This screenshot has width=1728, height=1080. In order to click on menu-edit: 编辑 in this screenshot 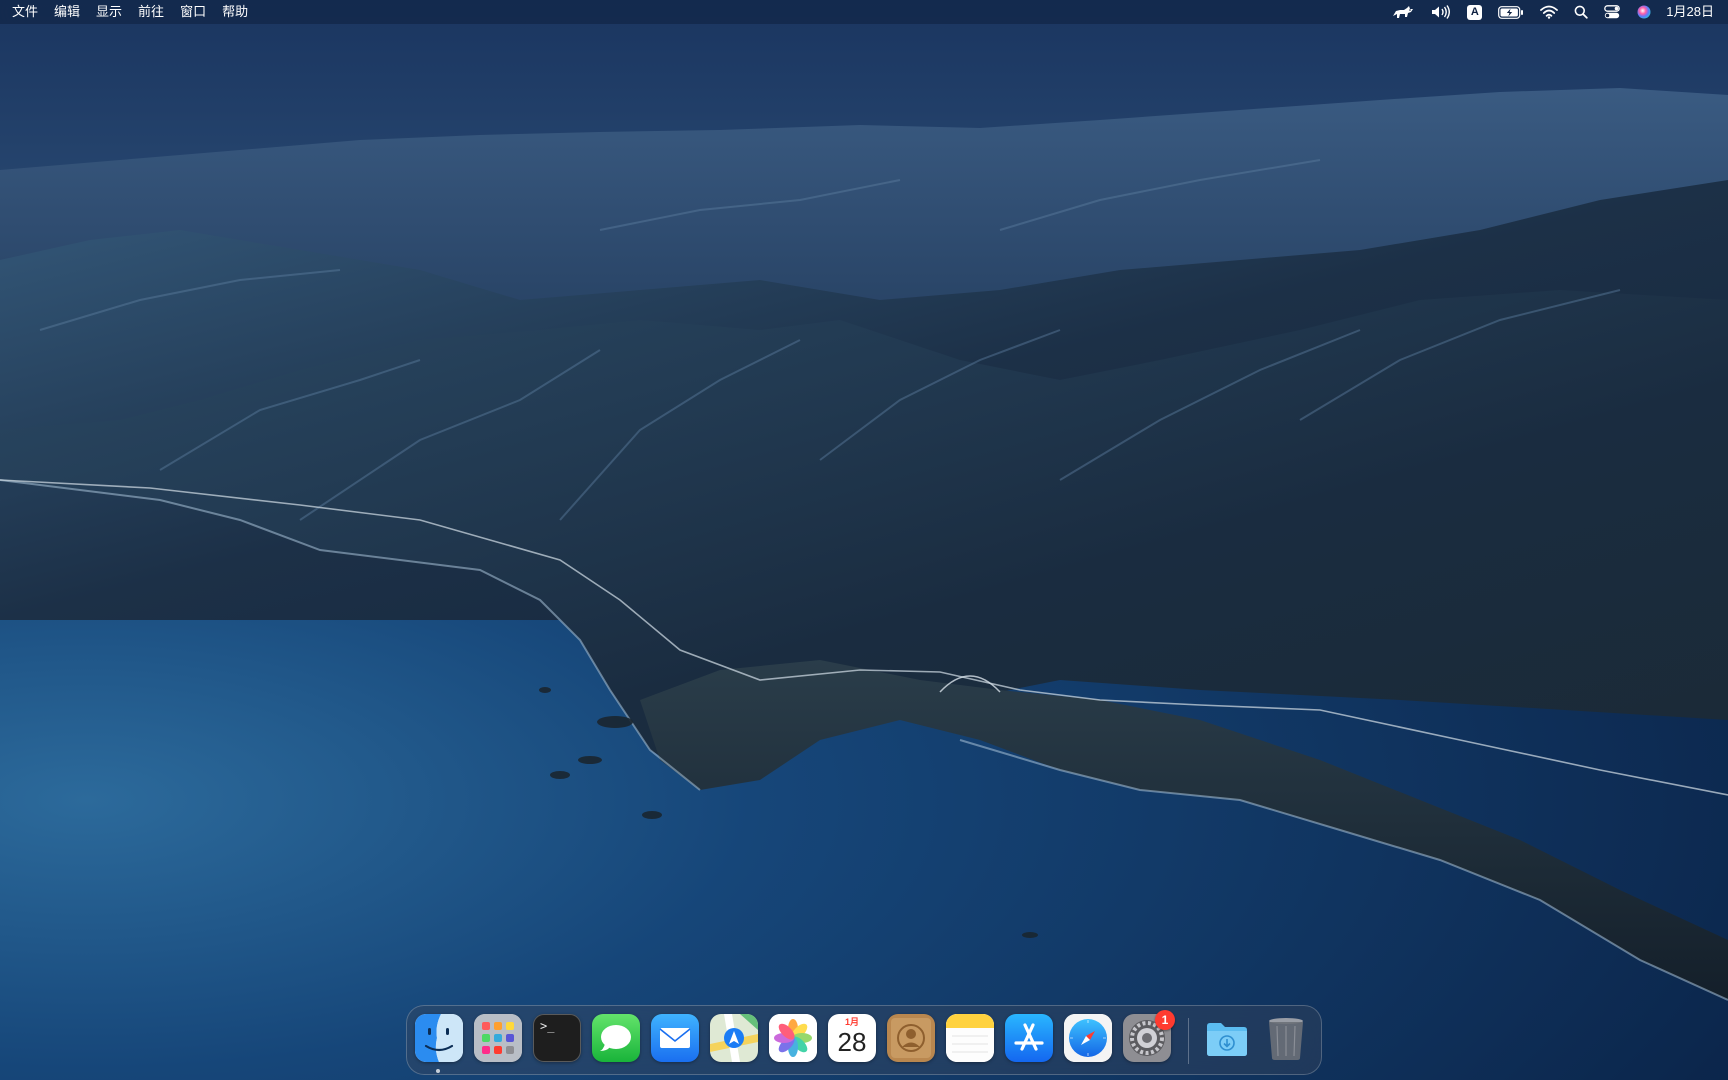, I will do `click(67, 12)`.